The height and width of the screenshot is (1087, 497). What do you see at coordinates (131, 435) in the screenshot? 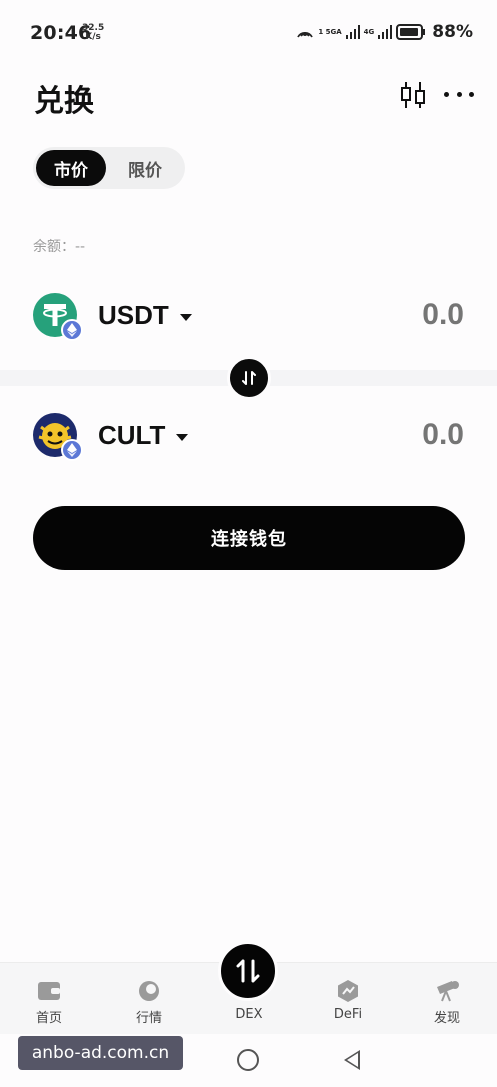
I see `to-token-select: CULT` at bounding box center [131, 435].